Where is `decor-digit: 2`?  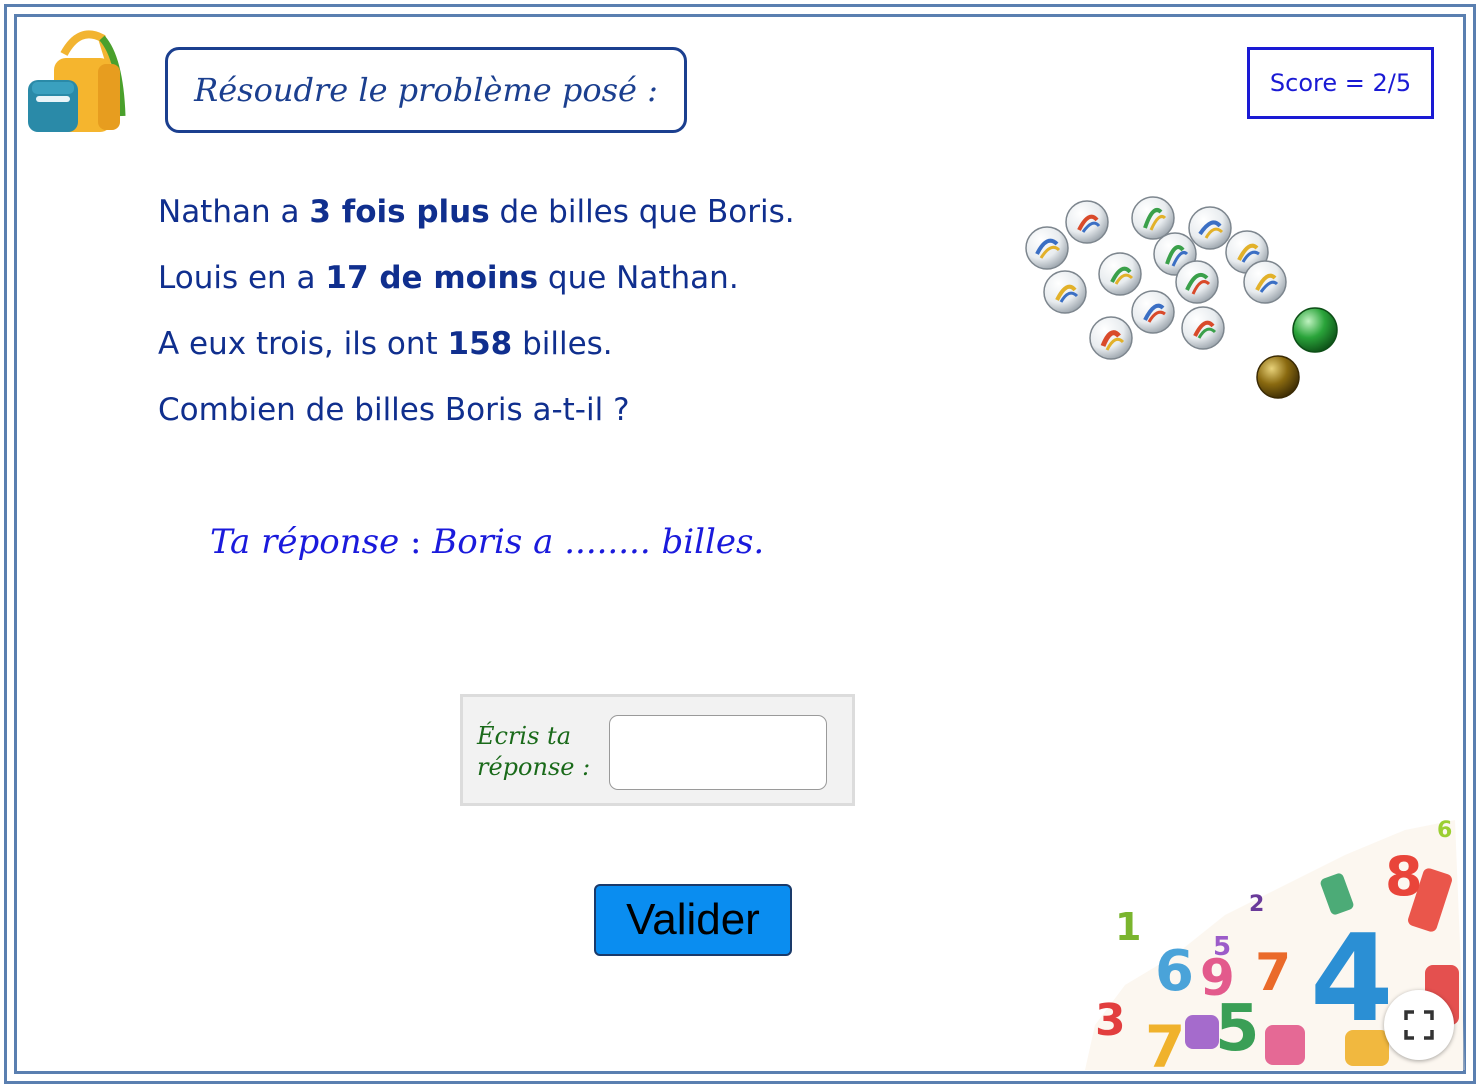 decor-digit: 2 is located at coordinates (1256, 904).